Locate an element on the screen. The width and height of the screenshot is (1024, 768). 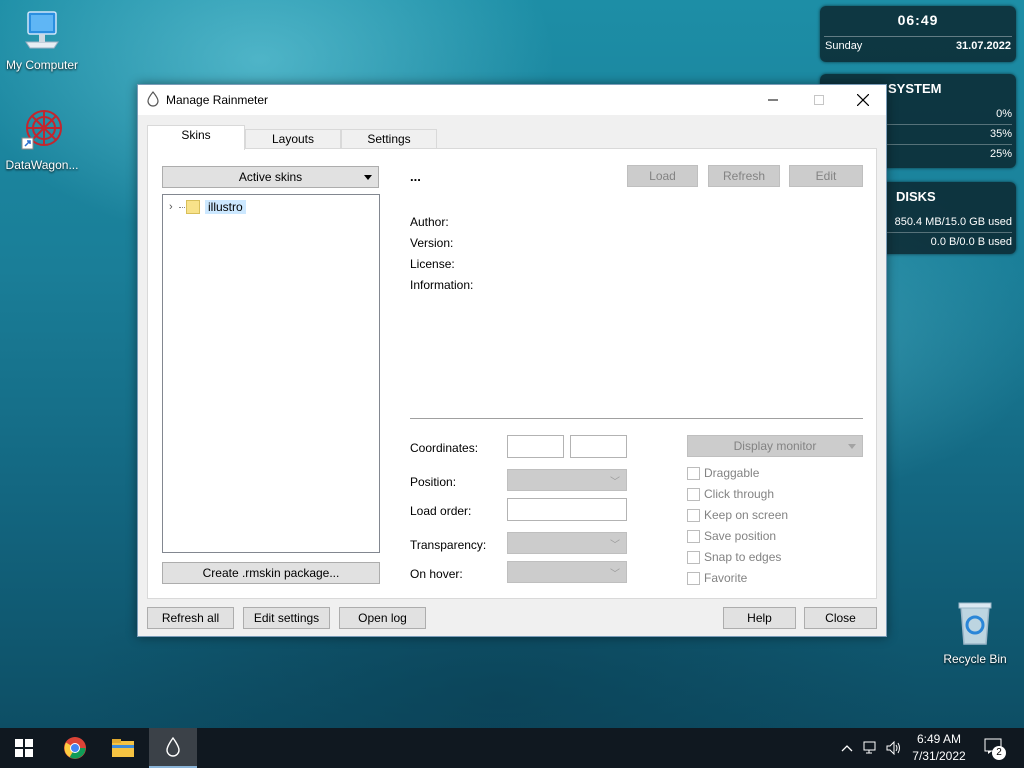
taskbar-clock: 6:49 AM 7/31/2022 is located at coordinates (939, 748).